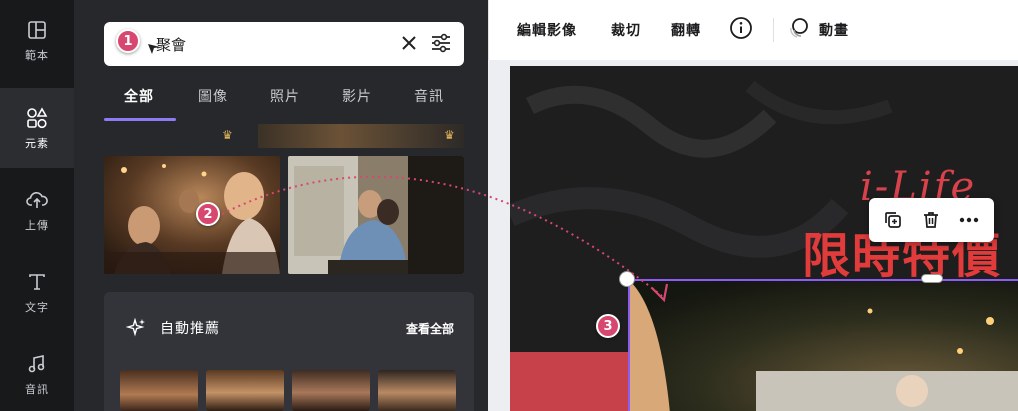 This screenshot has height=411, width=1018. Describe the element at coordinates (37, 364) in the screenshot. I see `audio-icon` at that location.